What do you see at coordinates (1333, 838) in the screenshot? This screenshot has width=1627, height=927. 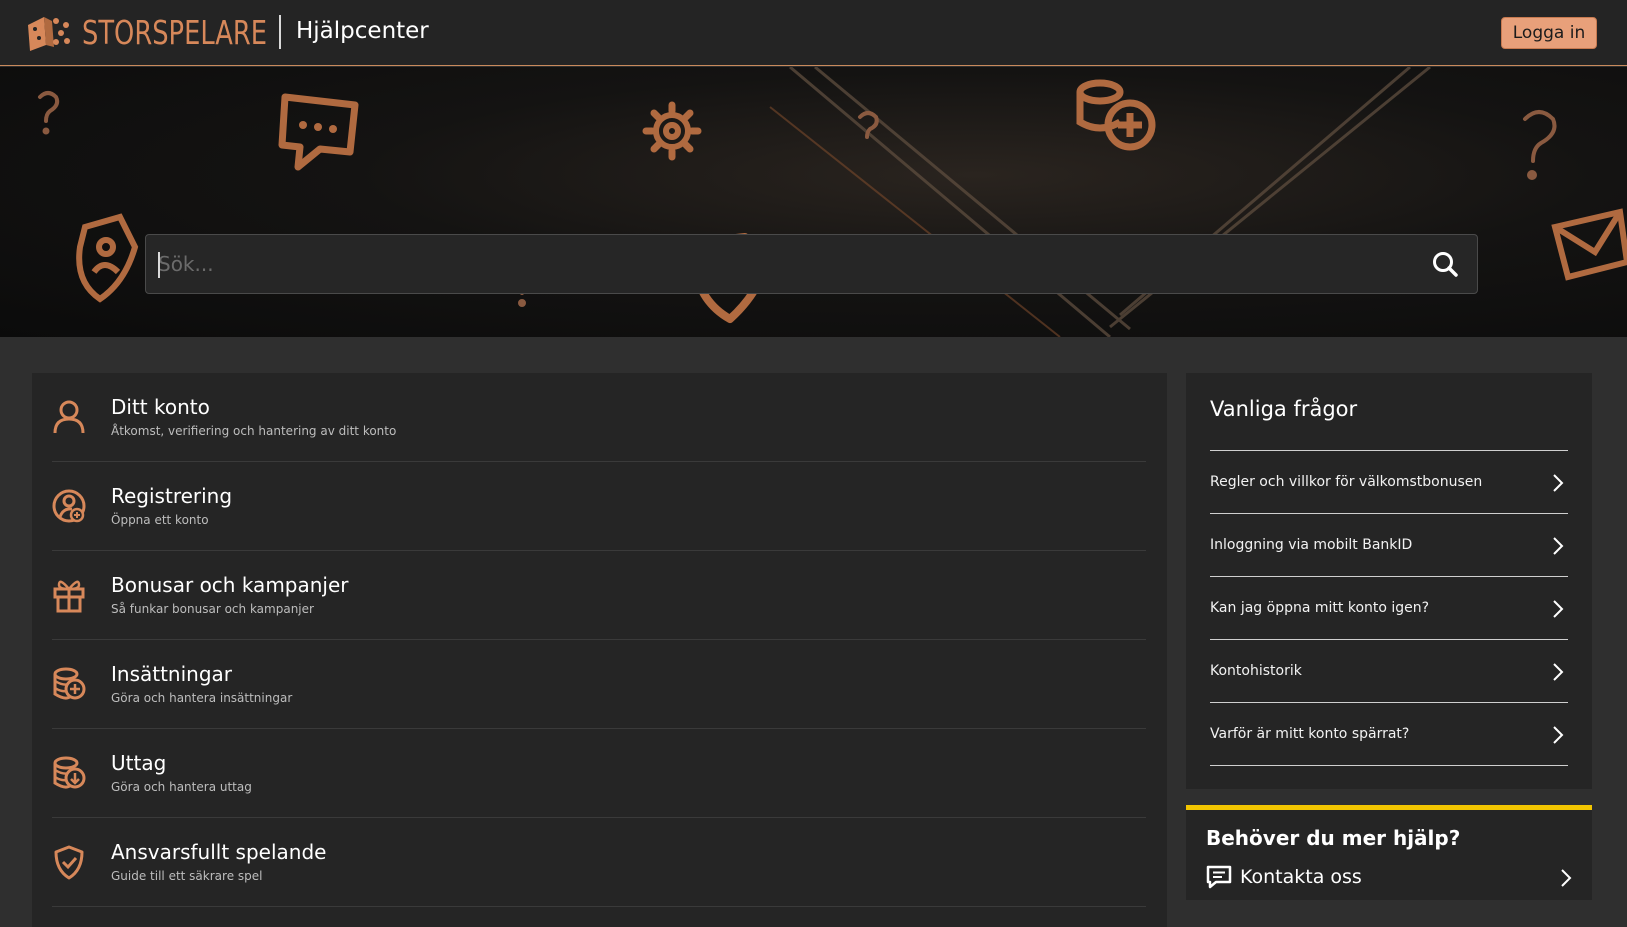 I see `help-title: Behöver du mer hjälp?` at bounding box center [1333, 838].